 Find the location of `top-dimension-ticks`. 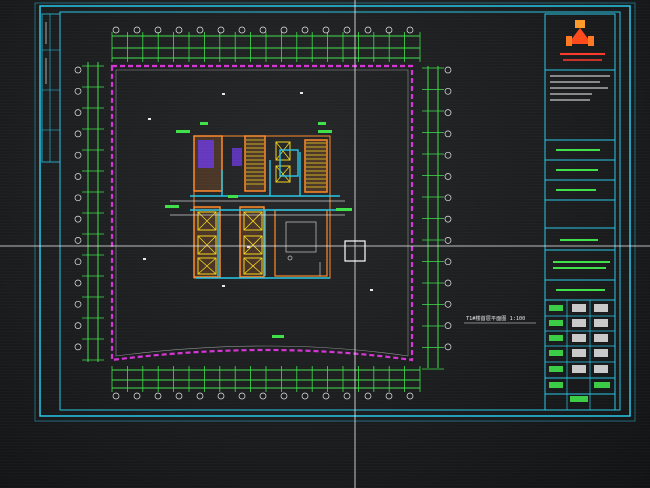

top-dimension-ticks is located at coordinates (266, 47).